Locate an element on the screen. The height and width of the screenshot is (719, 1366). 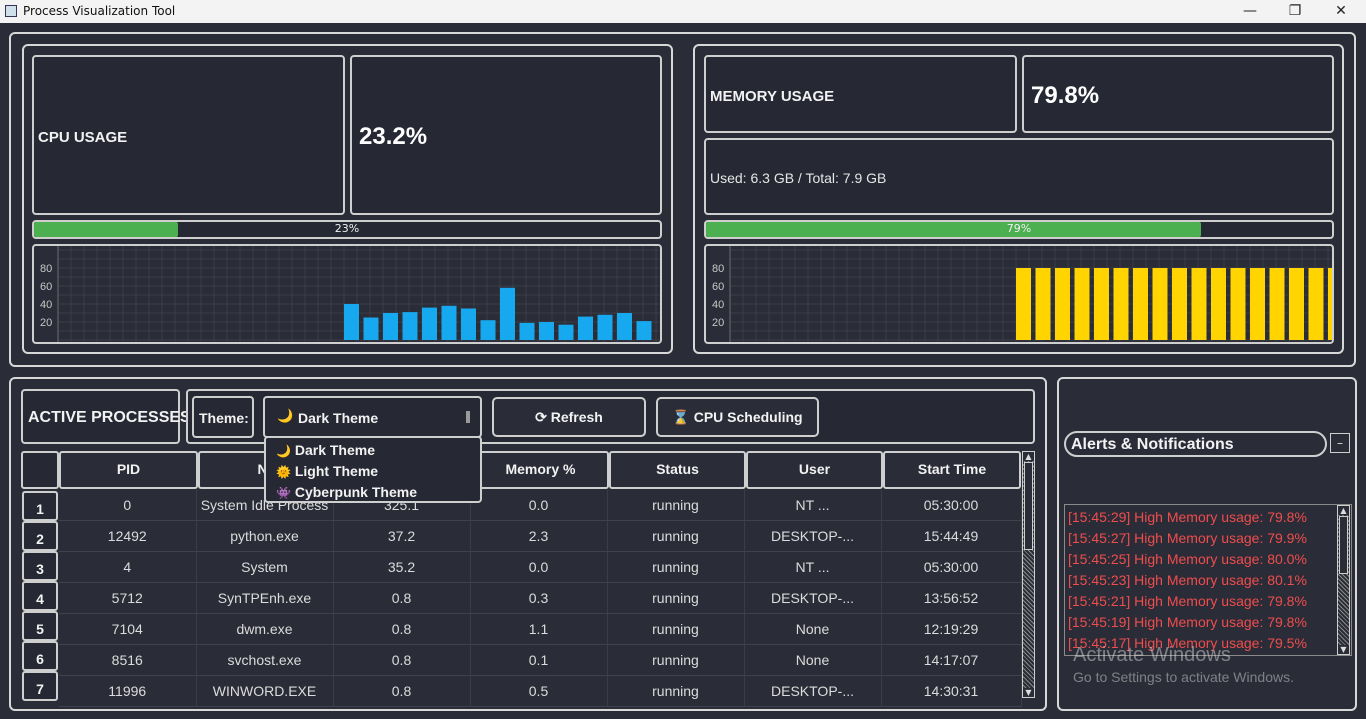
cpu-scheduling-label: CPU Scheduling is located at coordinates (748, 417).